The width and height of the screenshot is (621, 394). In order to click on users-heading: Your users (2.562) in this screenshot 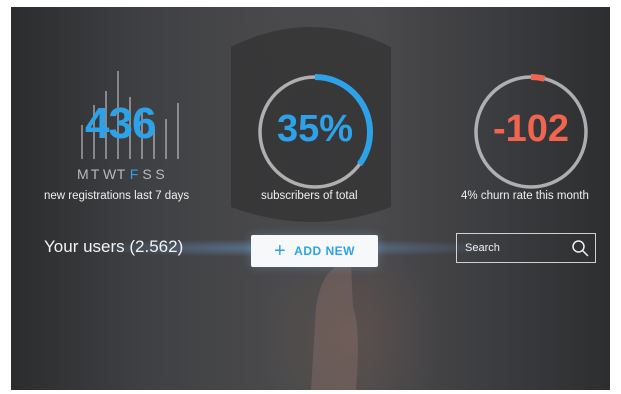, I will do `click(113, 247)`.